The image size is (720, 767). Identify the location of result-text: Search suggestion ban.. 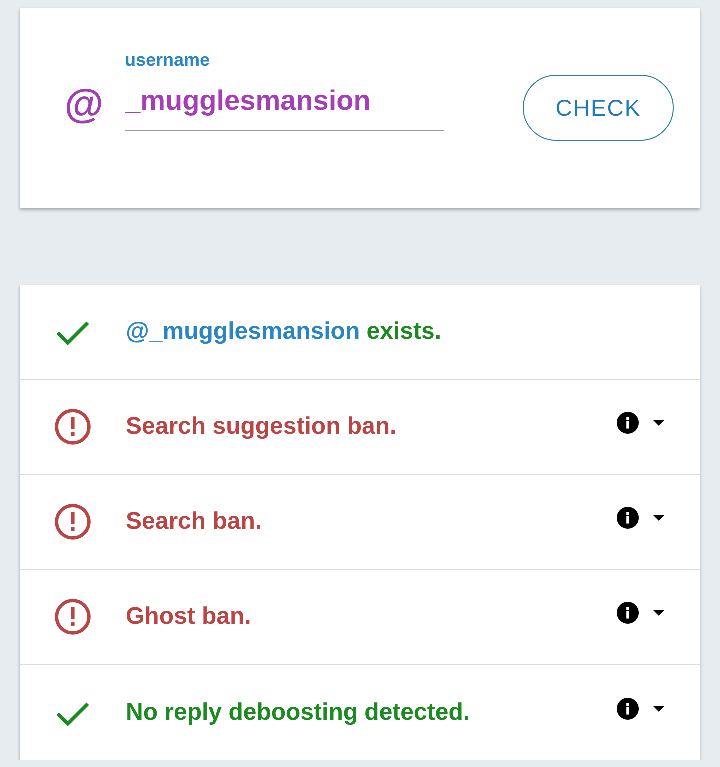
(261, 427).